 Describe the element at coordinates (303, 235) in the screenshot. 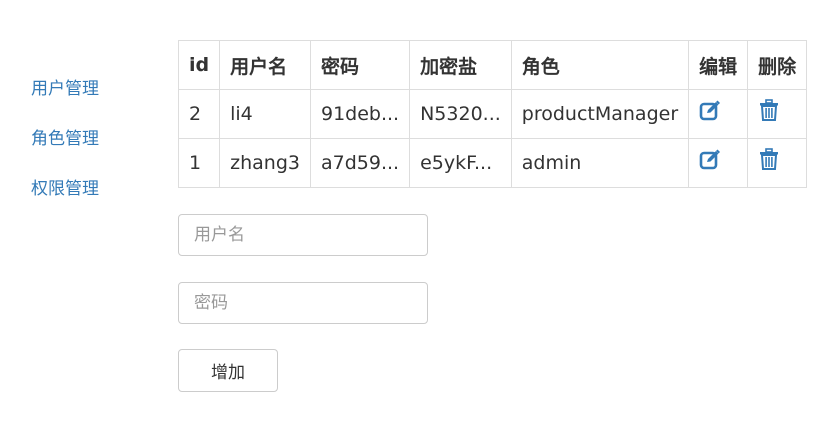

I see `username-input` at that location.